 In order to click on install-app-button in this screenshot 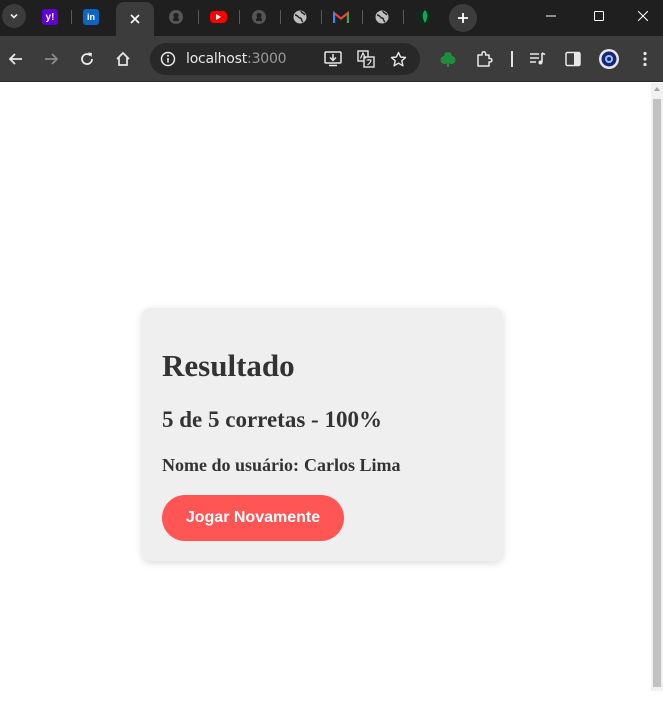, I will do `click(333, 59)`.